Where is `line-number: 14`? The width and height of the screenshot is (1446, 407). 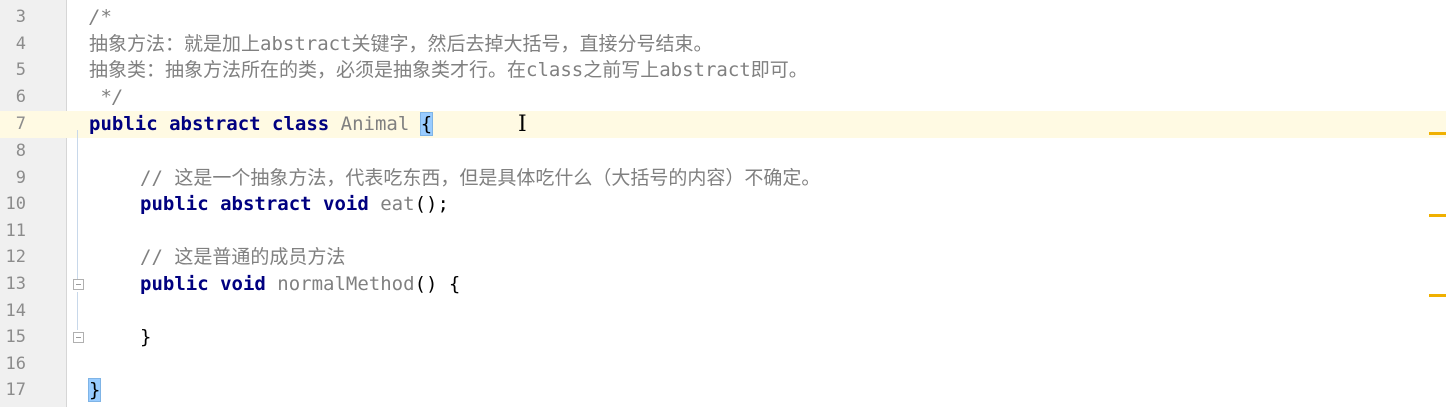 line-number: 14 is located at coordinates (15, 310).